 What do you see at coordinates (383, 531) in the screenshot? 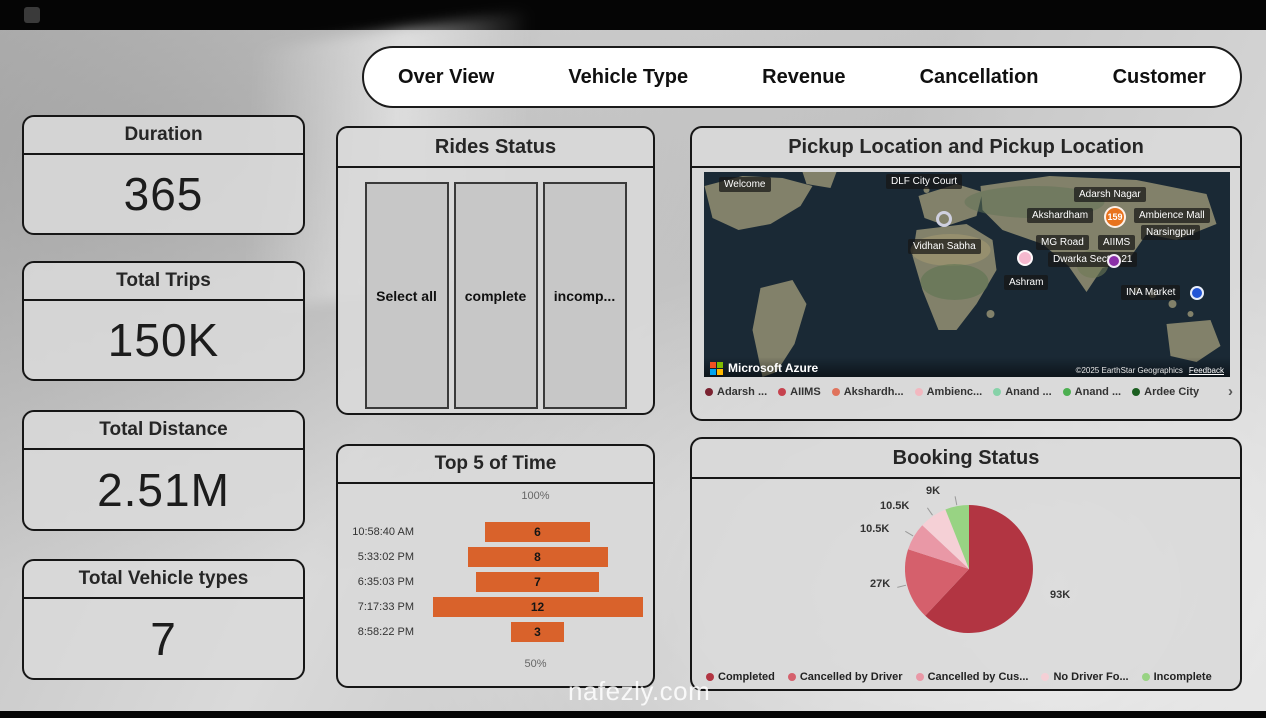
I see `funnel-category-label: 10:58:40 AM` at bounding box center [383, 531].